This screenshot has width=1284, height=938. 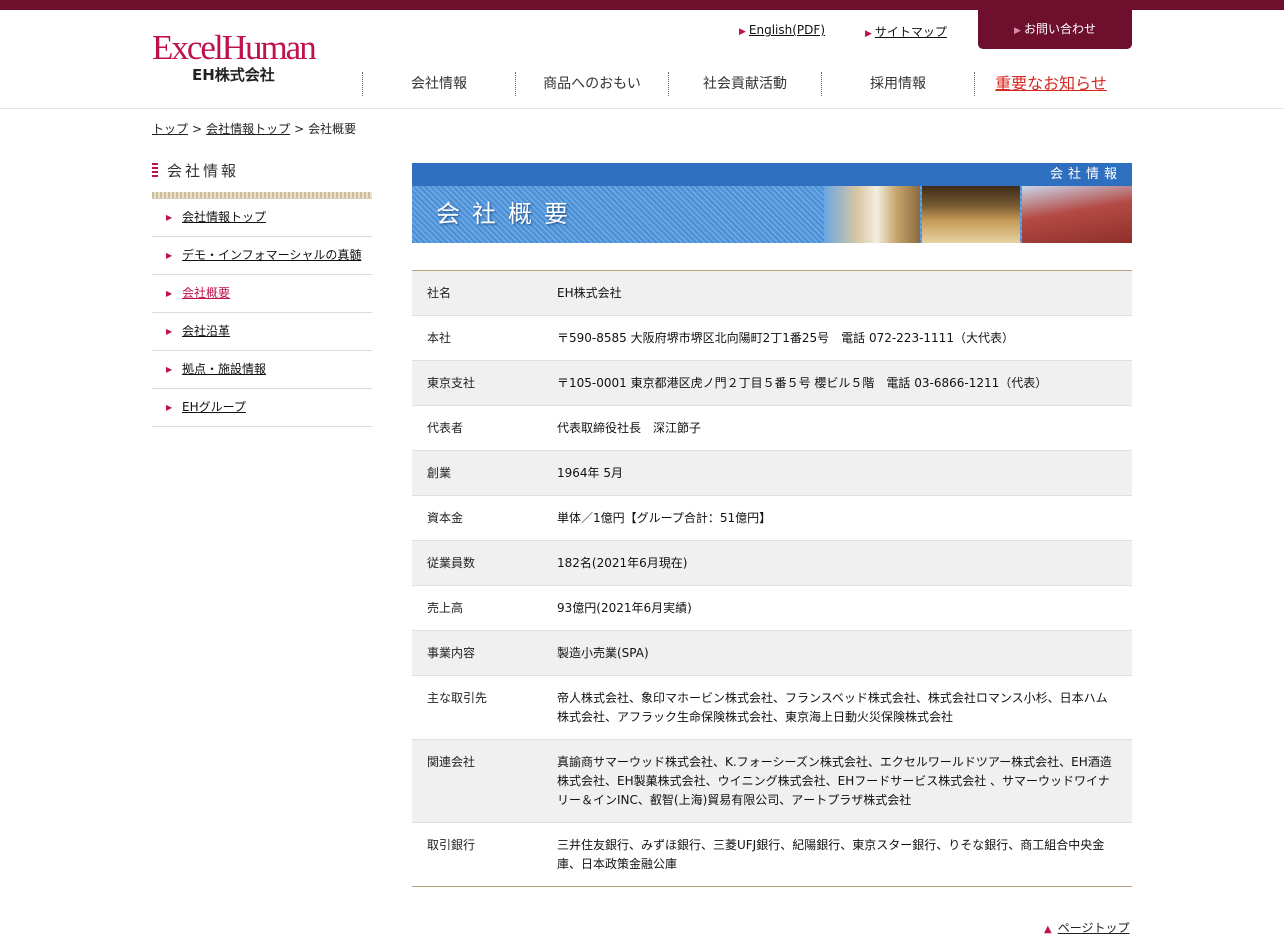 What do you see at coordinates (772, 203) in the screenshot?
I see `page-banner: 会社情報 会社概要` at bounding box center [772, 203].